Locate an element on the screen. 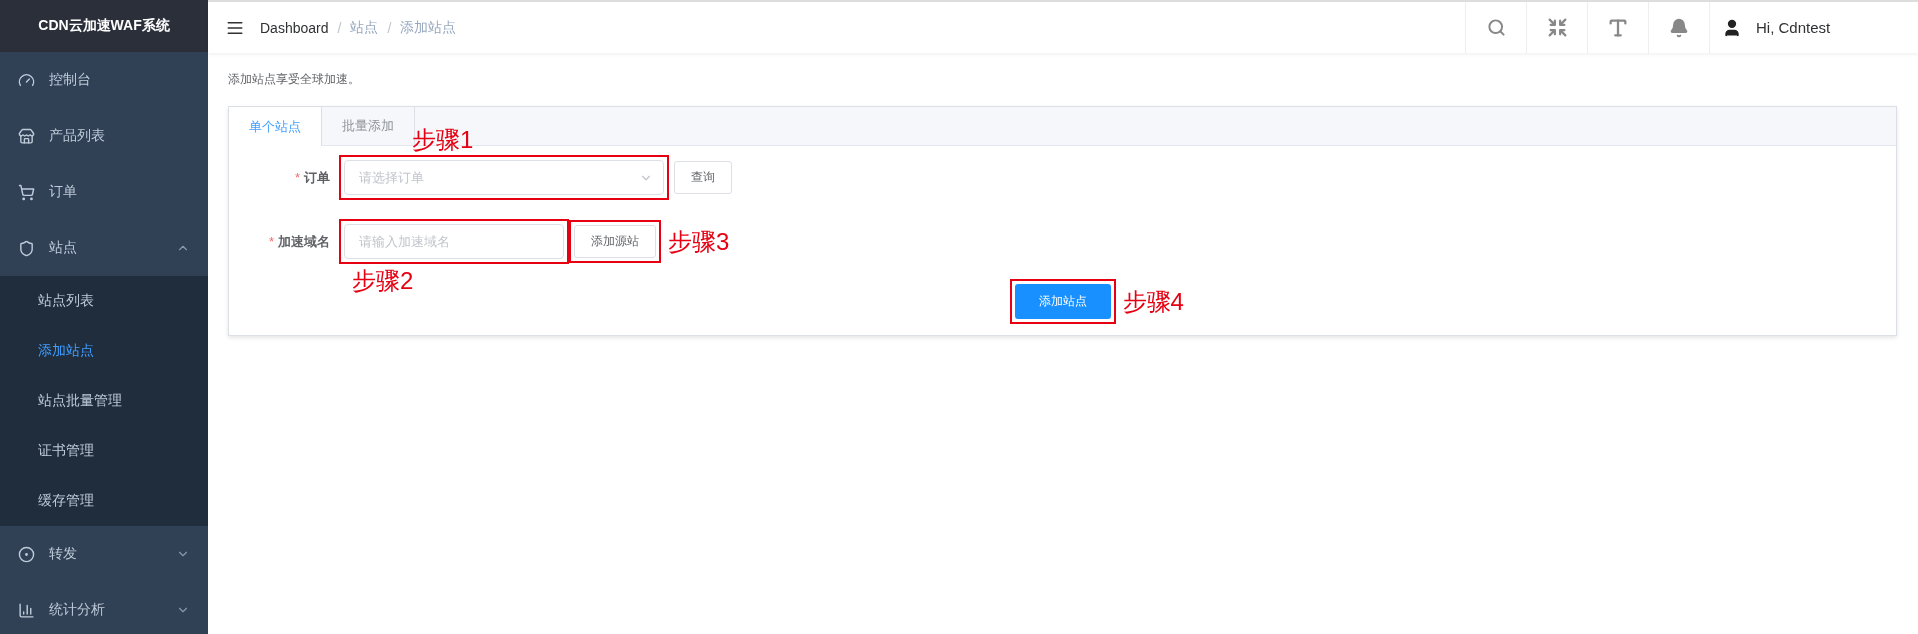  page-description: 添加站点享受全球加速。 is located at coordinates (294, 79).